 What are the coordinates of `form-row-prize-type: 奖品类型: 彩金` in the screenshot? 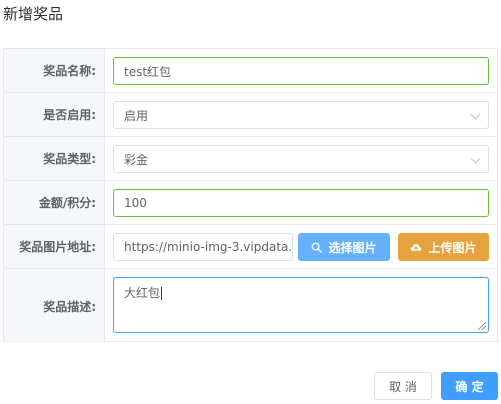 It's located at (250, 158).